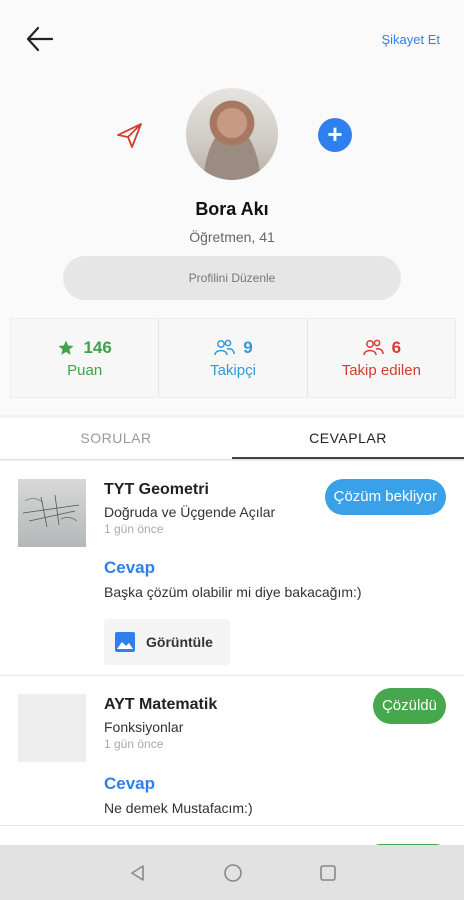 The width and height of the screenshot is (464, 900). What do you see at coordinates (144, 727) in the screenshot?
I see `question-topic: Fonksiyonlar` at bounding box center [144, 727].